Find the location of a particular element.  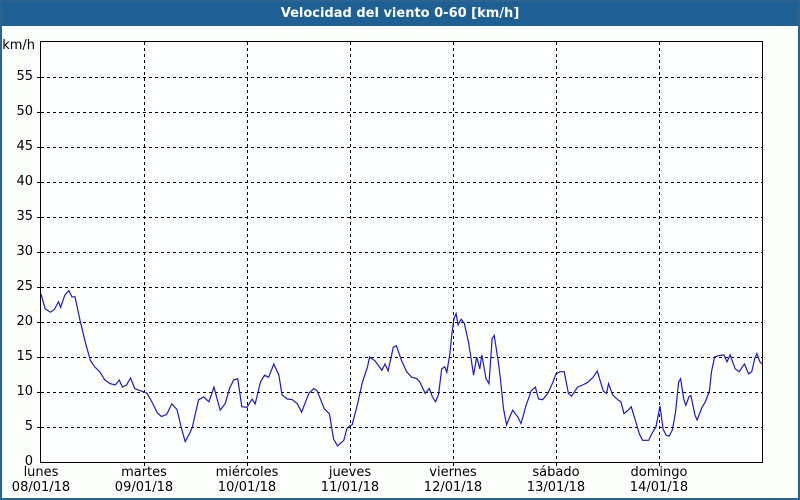

y-axis-label: 30 is located at coordinates (24, 251).